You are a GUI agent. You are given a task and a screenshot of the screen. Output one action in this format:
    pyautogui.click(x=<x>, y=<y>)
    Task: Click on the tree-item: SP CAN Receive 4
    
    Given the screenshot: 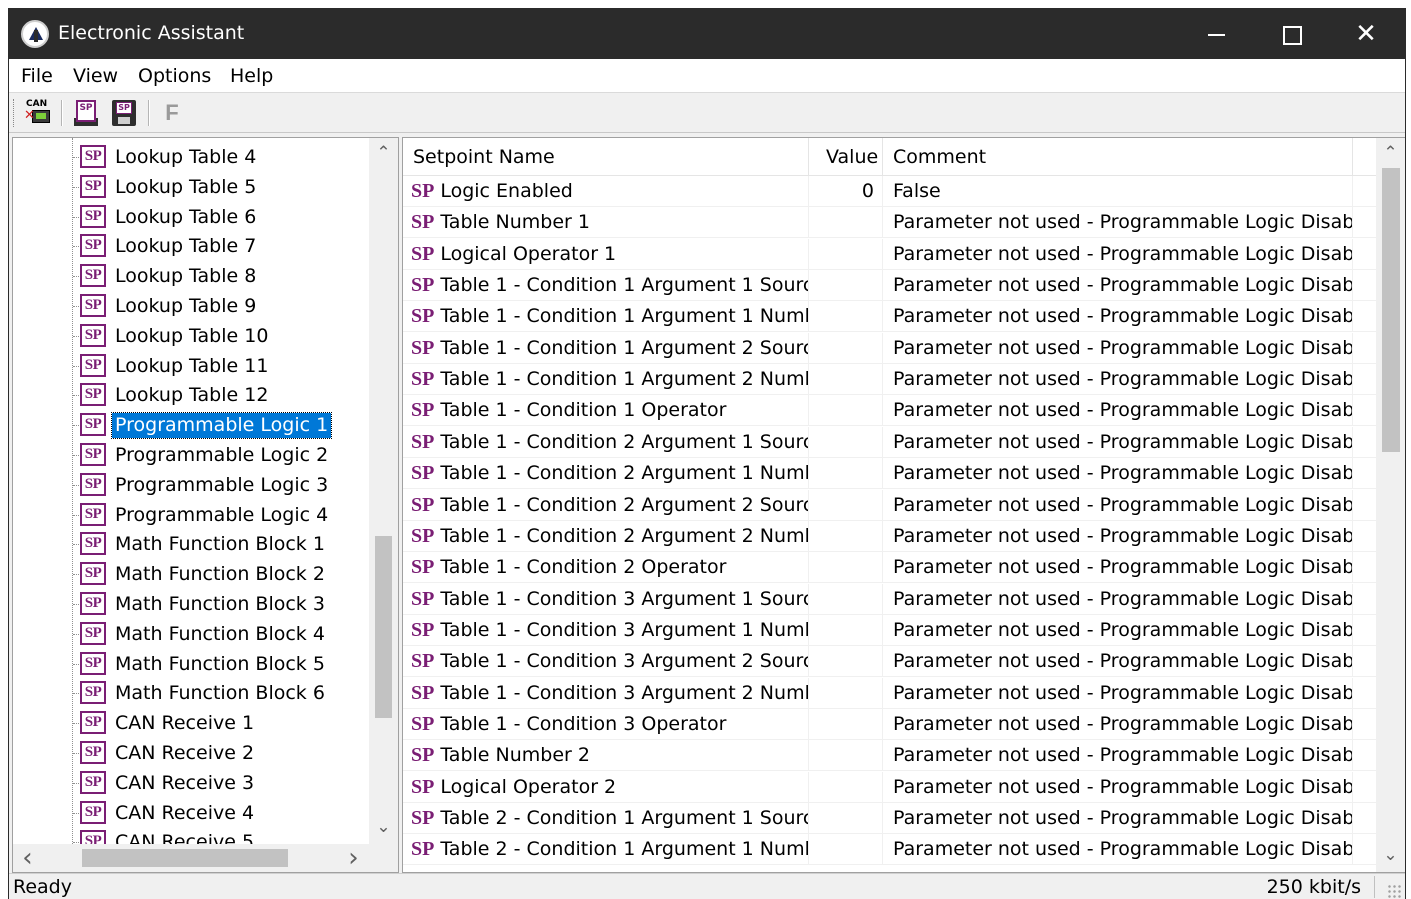 What is the action you would take?
    pyautogui.click(x=191, y=813)
    